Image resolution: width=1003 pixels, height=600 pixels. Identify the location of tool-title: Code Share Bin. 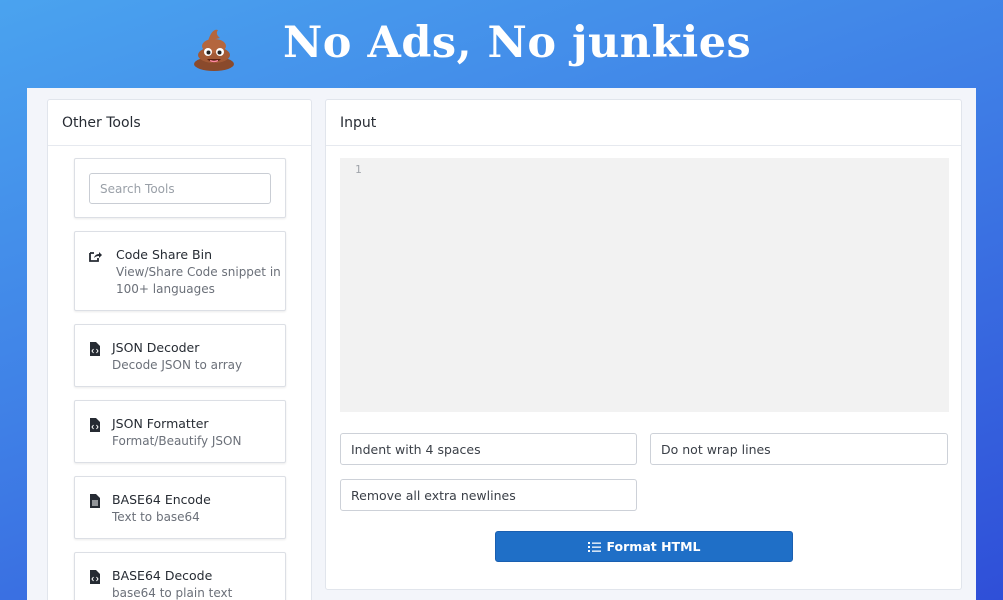
(164, 254).